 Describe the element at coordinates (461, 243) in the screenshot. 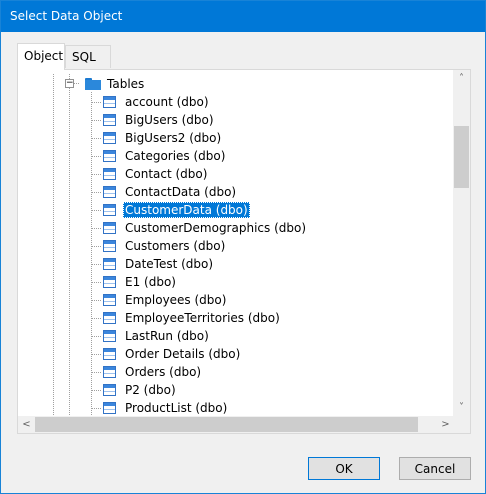

I see `vertical-scrollbar: ˄ ˅` at that location.